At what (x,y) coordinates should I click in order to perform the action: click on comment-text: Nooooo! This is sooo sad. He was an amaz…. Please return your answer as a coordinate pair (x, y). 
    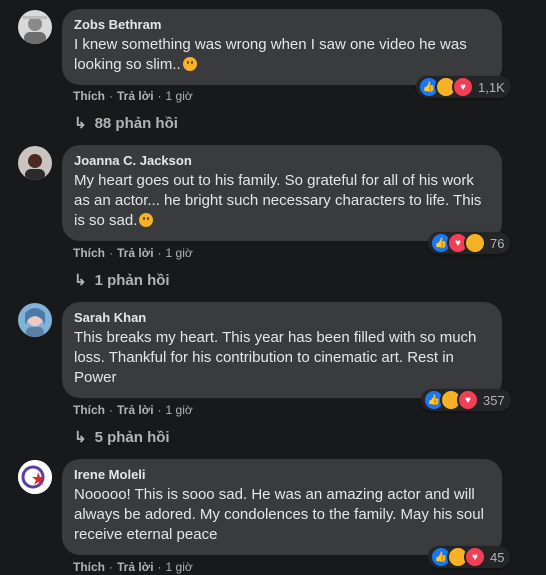
    Looking at the image, I should click on (279, 514).